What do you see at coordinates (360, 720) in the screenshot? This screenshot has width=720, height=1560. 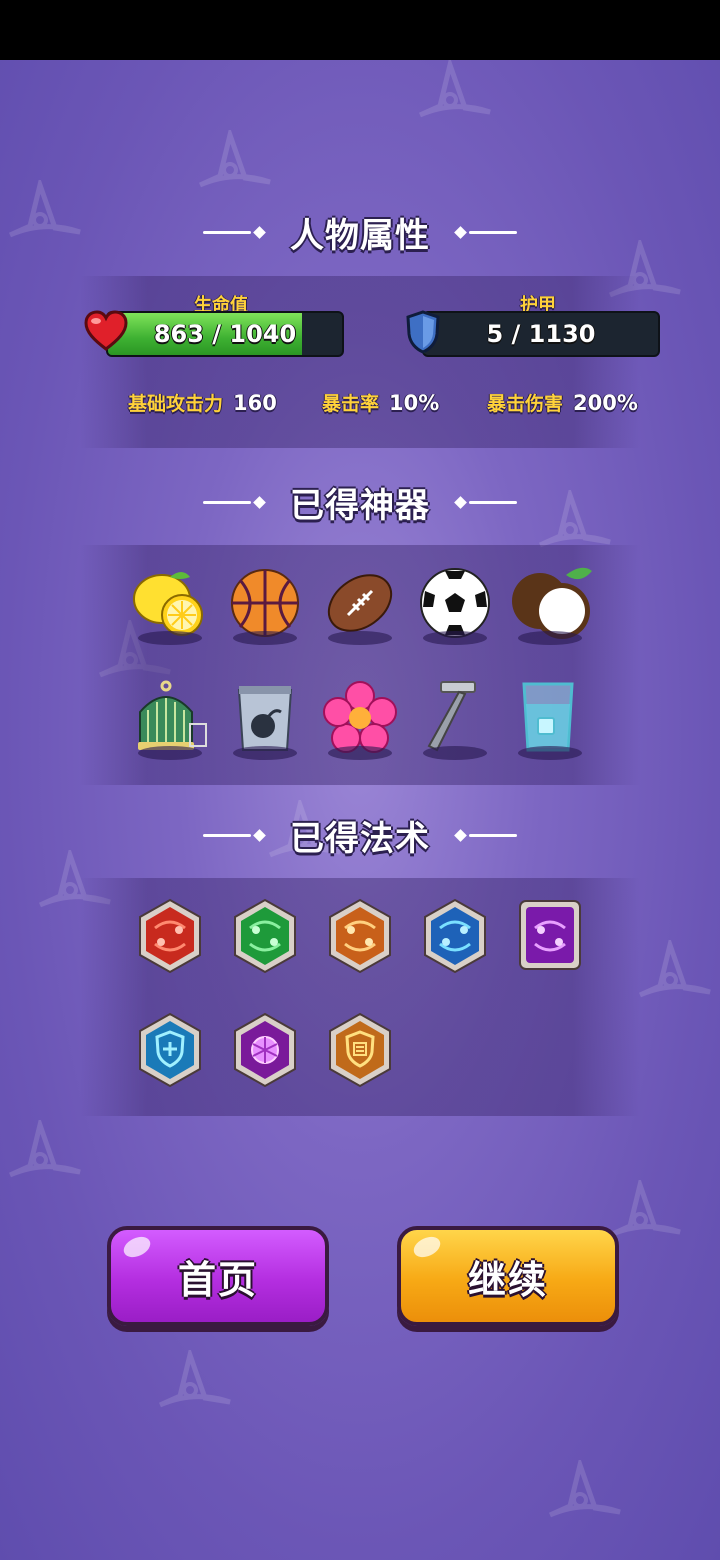 I see `artifact-pink-flower` at bounding box center [360, 720].